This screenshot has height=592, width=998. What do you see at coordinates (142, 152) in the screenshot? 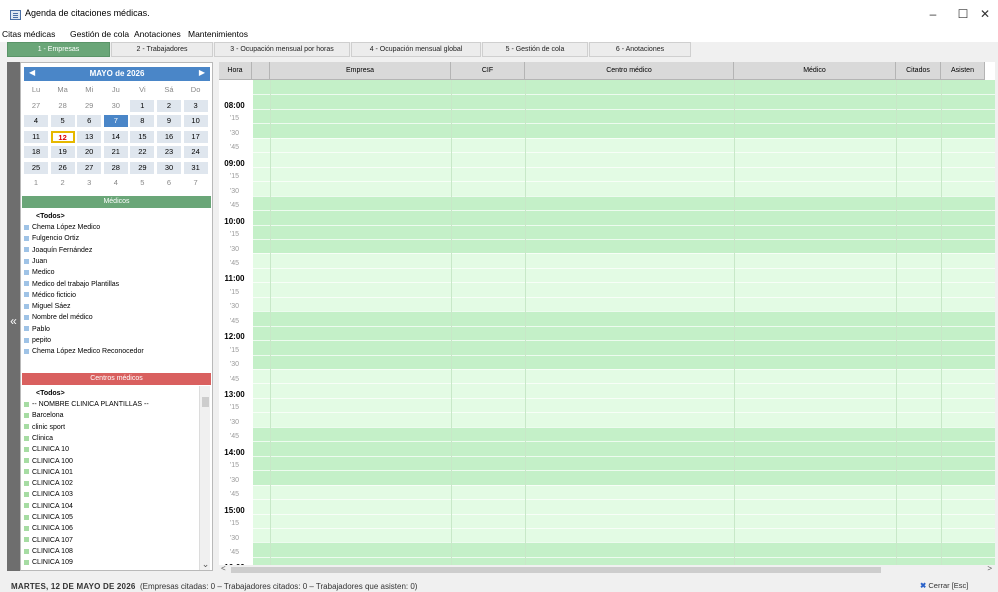
I see `calendar-day: 22` at bounding box center [142, 152].